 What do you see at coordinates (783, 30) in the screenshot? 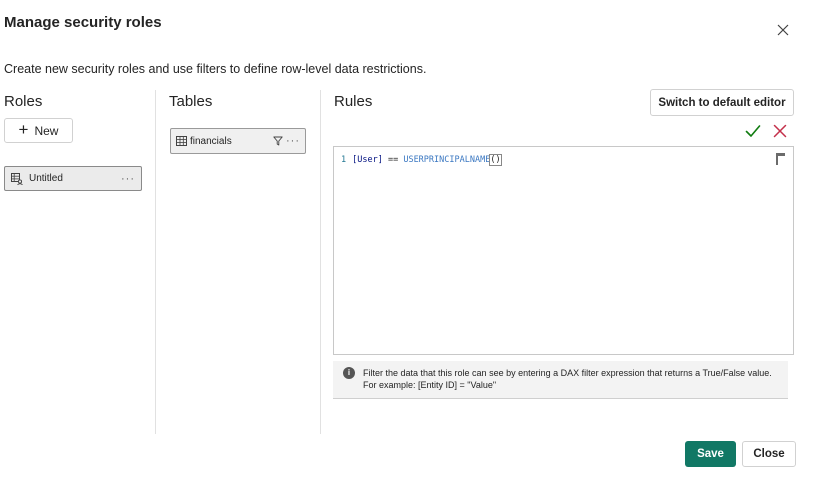
I see `close-icon` at bounding box center [783, 30].